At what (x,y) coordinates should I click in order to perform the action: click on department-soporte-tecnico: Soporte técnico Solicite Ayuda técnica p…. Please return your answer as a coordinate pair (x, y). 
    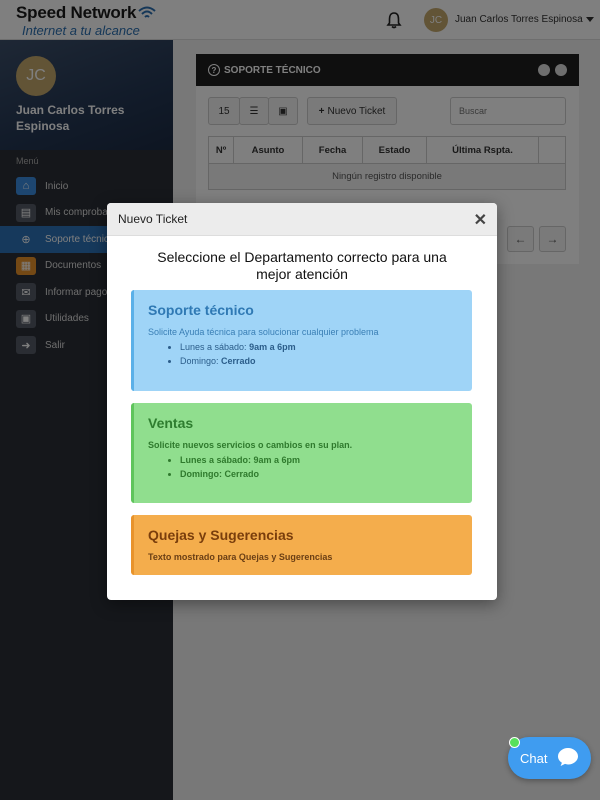
    Looking at the image, I should click on (301, 340).